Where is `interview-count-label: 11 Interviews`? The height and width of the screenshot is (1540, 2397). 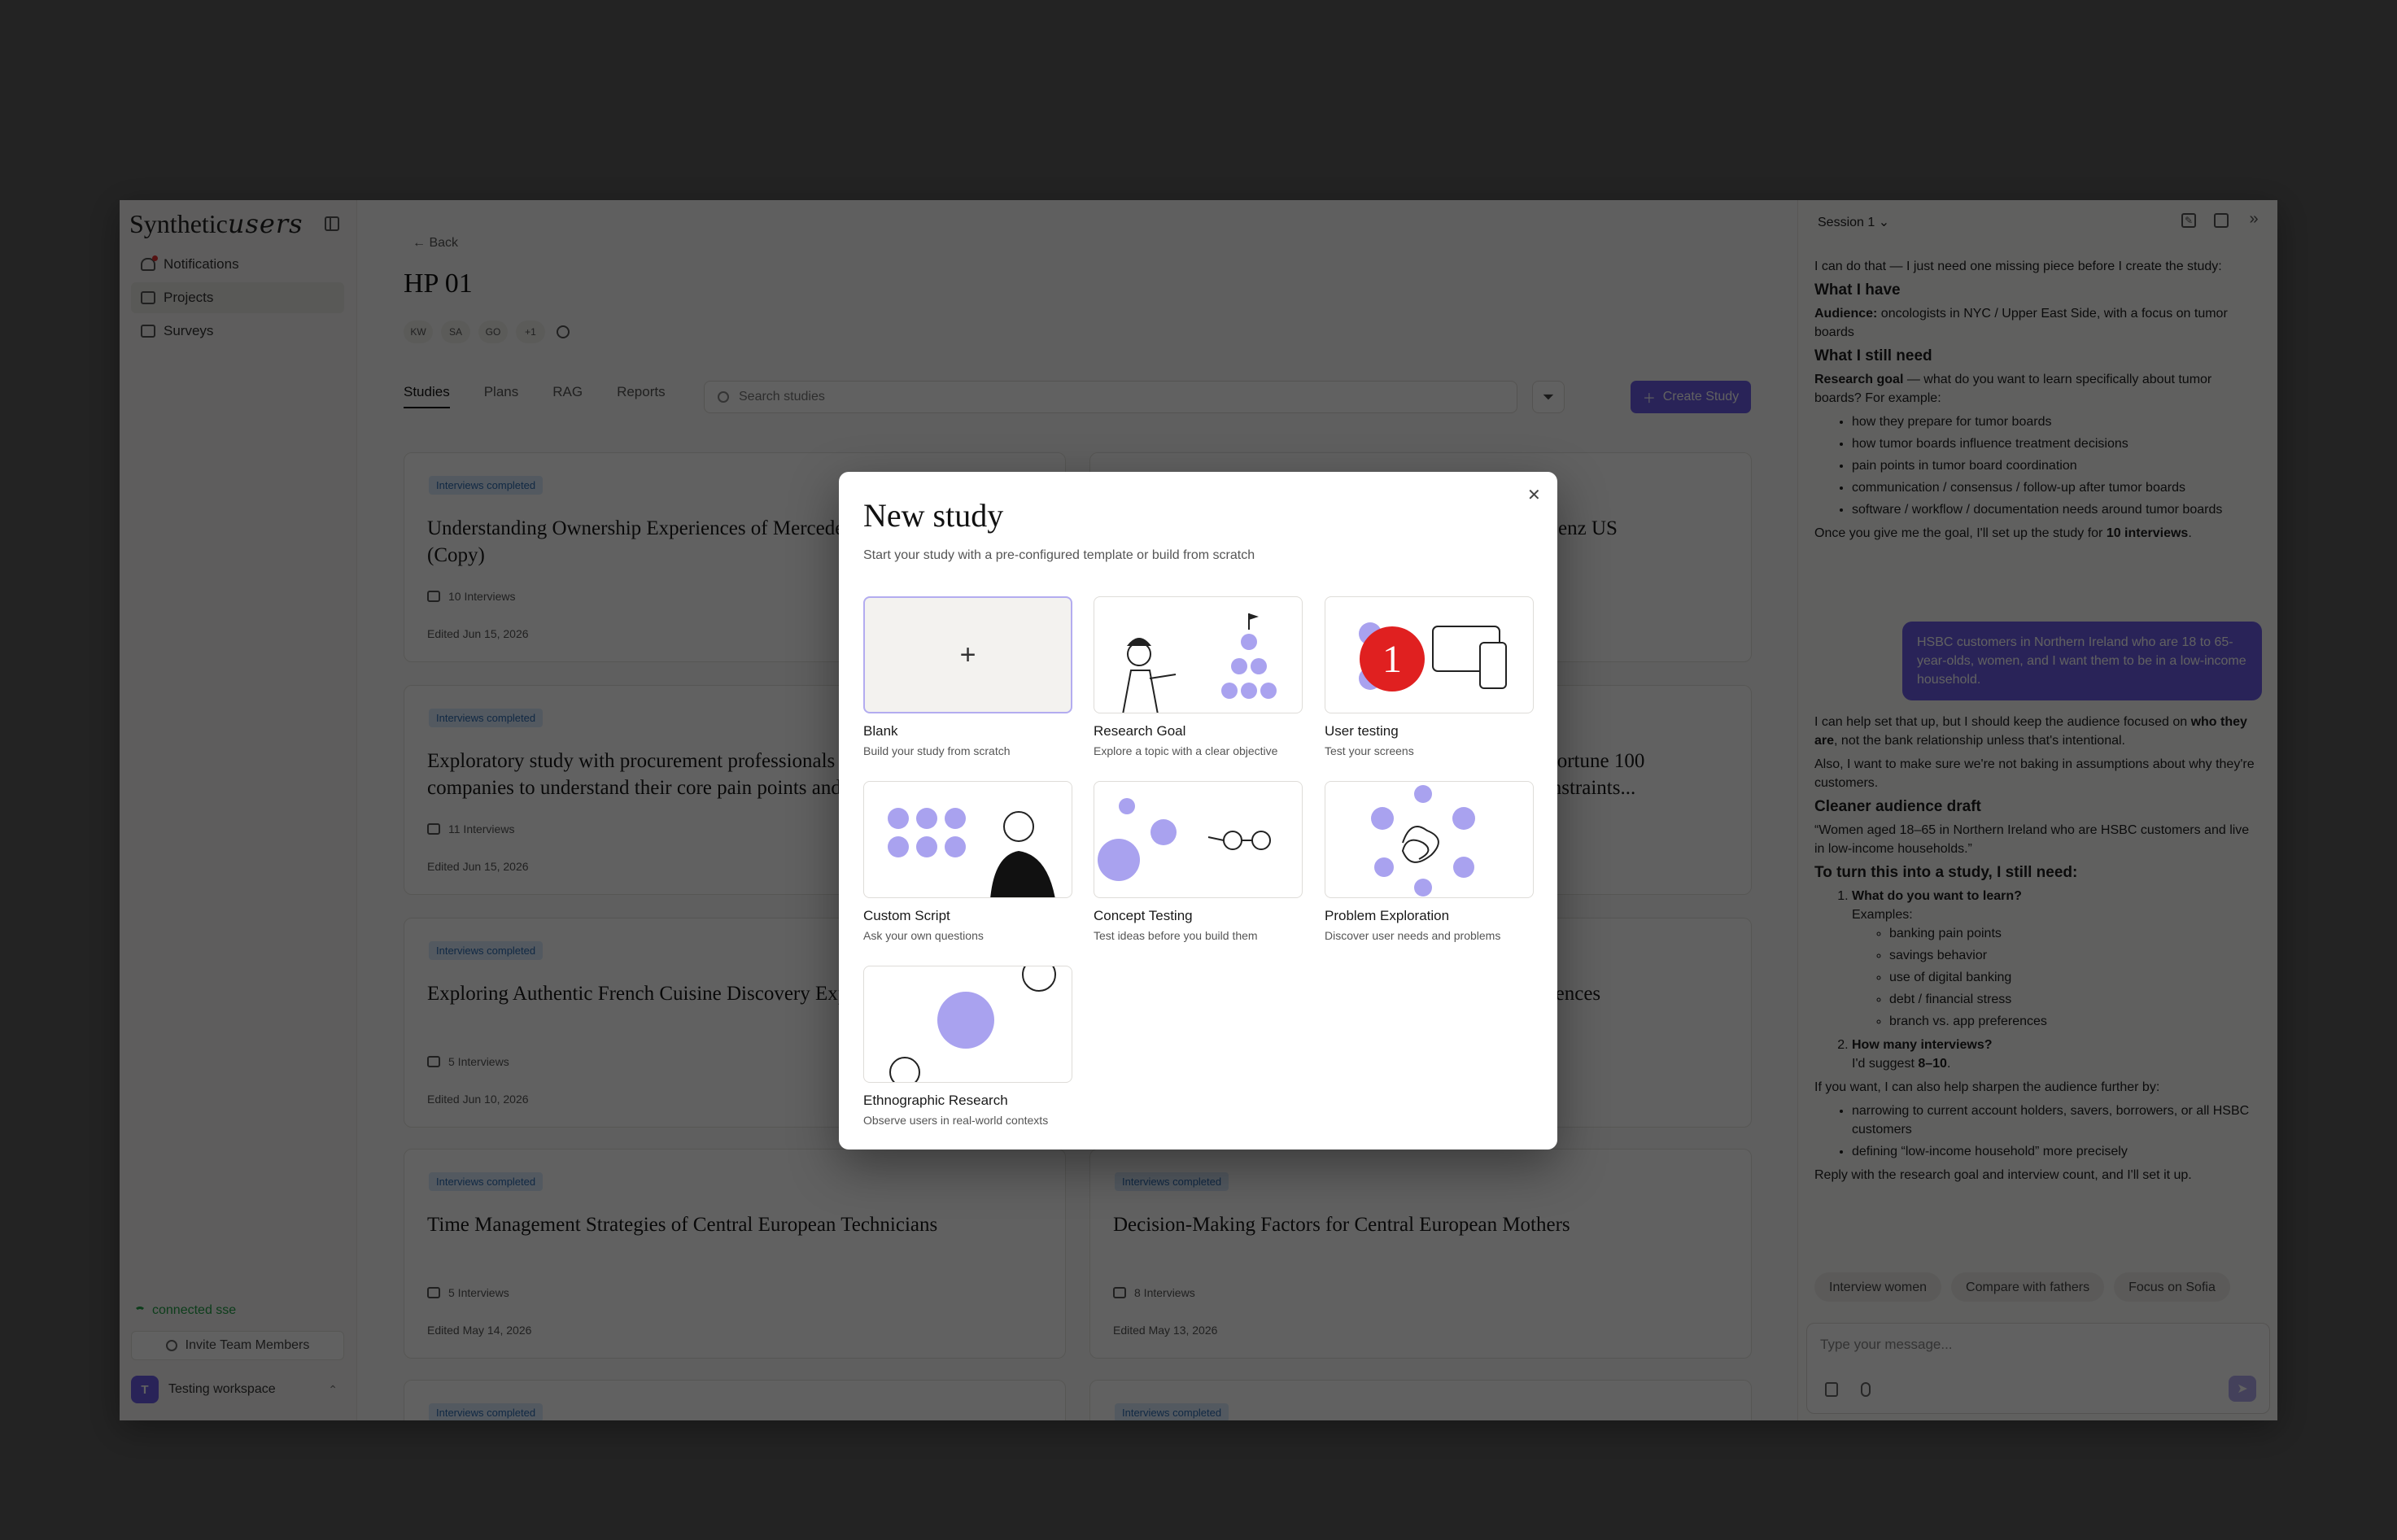
interview-count-label: 11 Interviews is located at coordinates (481, 828).